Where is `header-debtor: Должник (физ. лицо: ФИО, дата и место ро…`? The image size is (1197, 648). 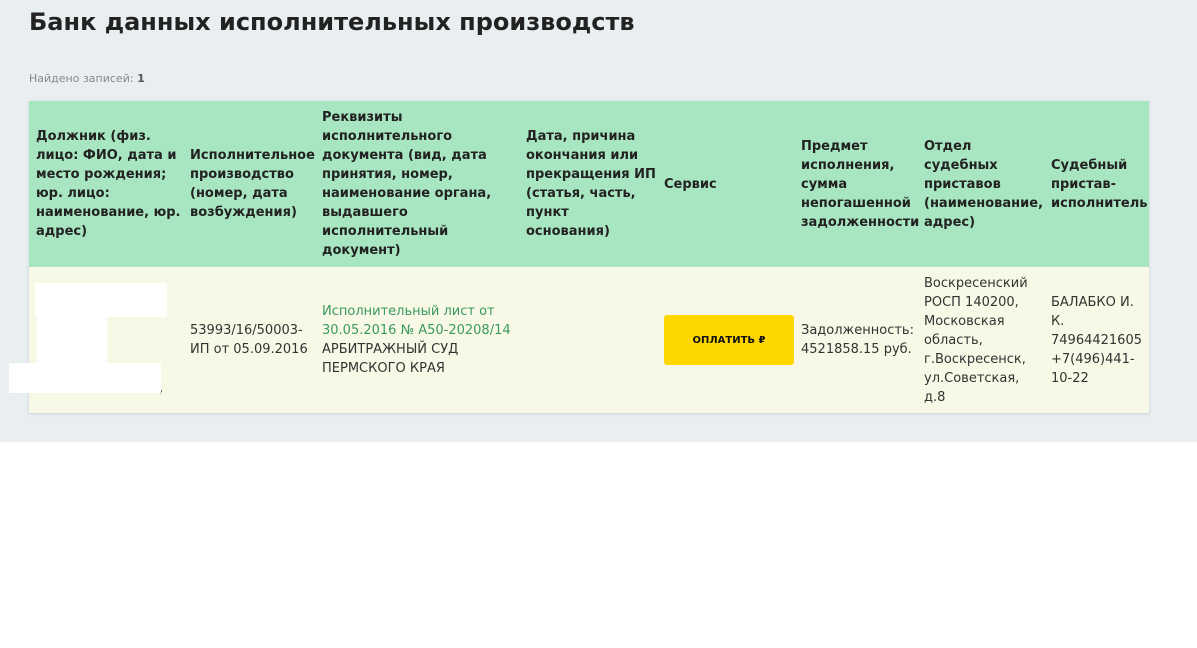 header-debtor: Должник (физ. лицо: ФИО, дата и место ро… is located at coordinates (106, 184).